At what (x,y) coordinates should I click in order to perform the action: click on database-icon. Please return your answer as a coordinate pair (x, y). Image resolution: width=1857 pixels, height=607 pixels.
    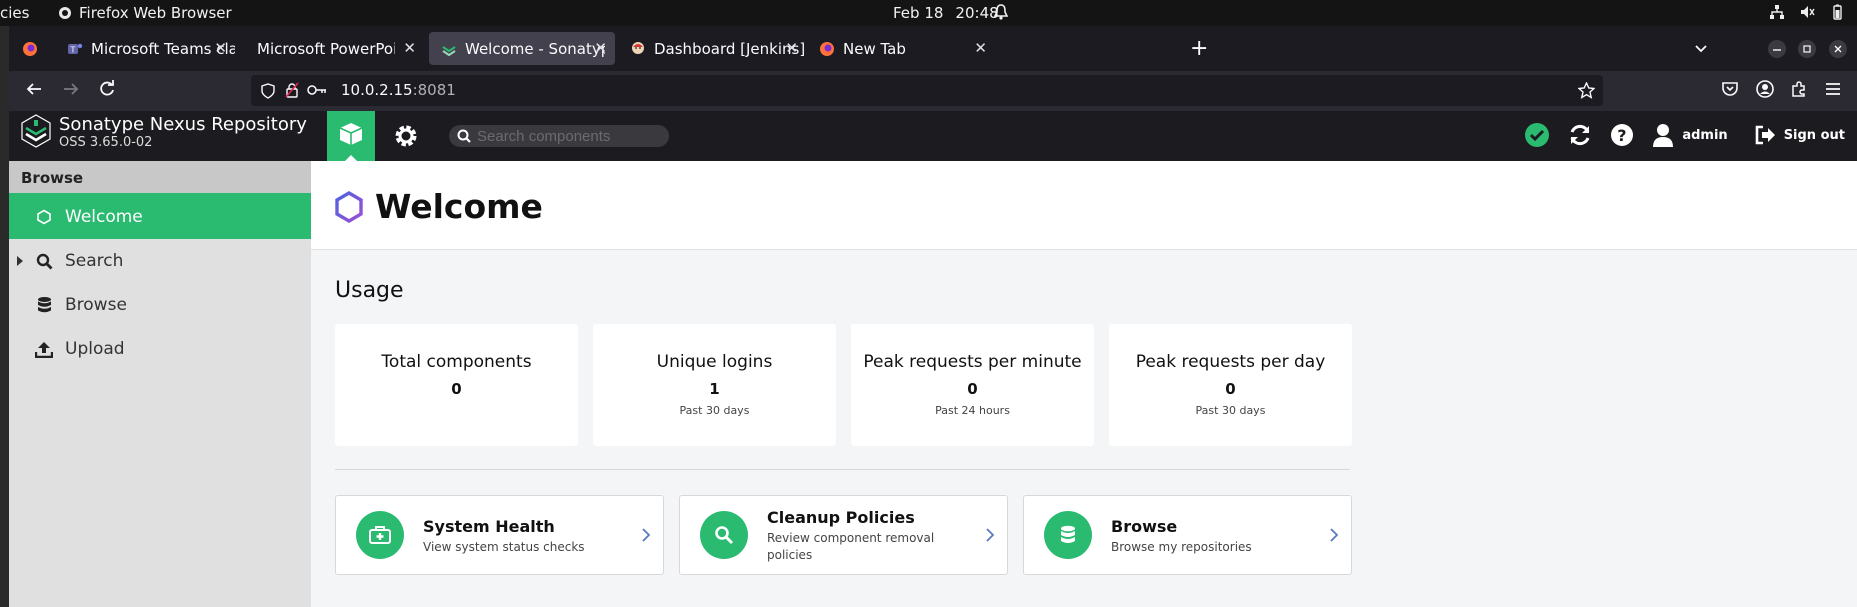
    Looking at the image, I should click on (44, 305).